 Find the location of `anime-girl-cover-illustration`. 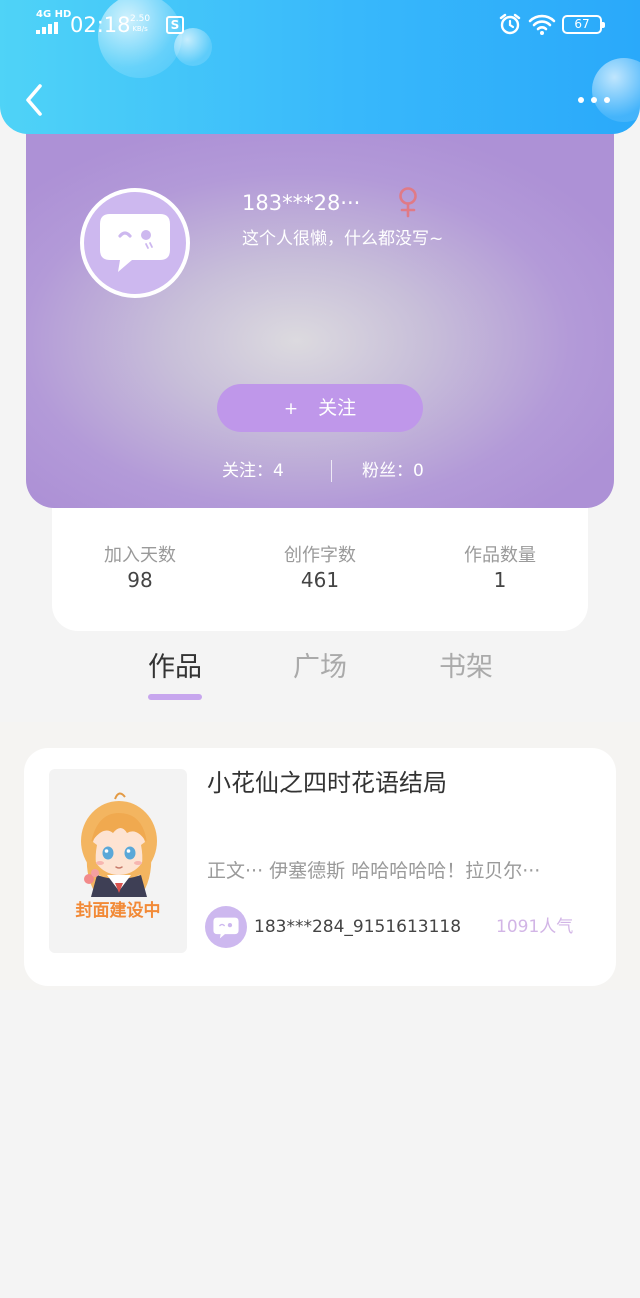

anime-girl-cover-illustration is located at coordinates (118, 861).